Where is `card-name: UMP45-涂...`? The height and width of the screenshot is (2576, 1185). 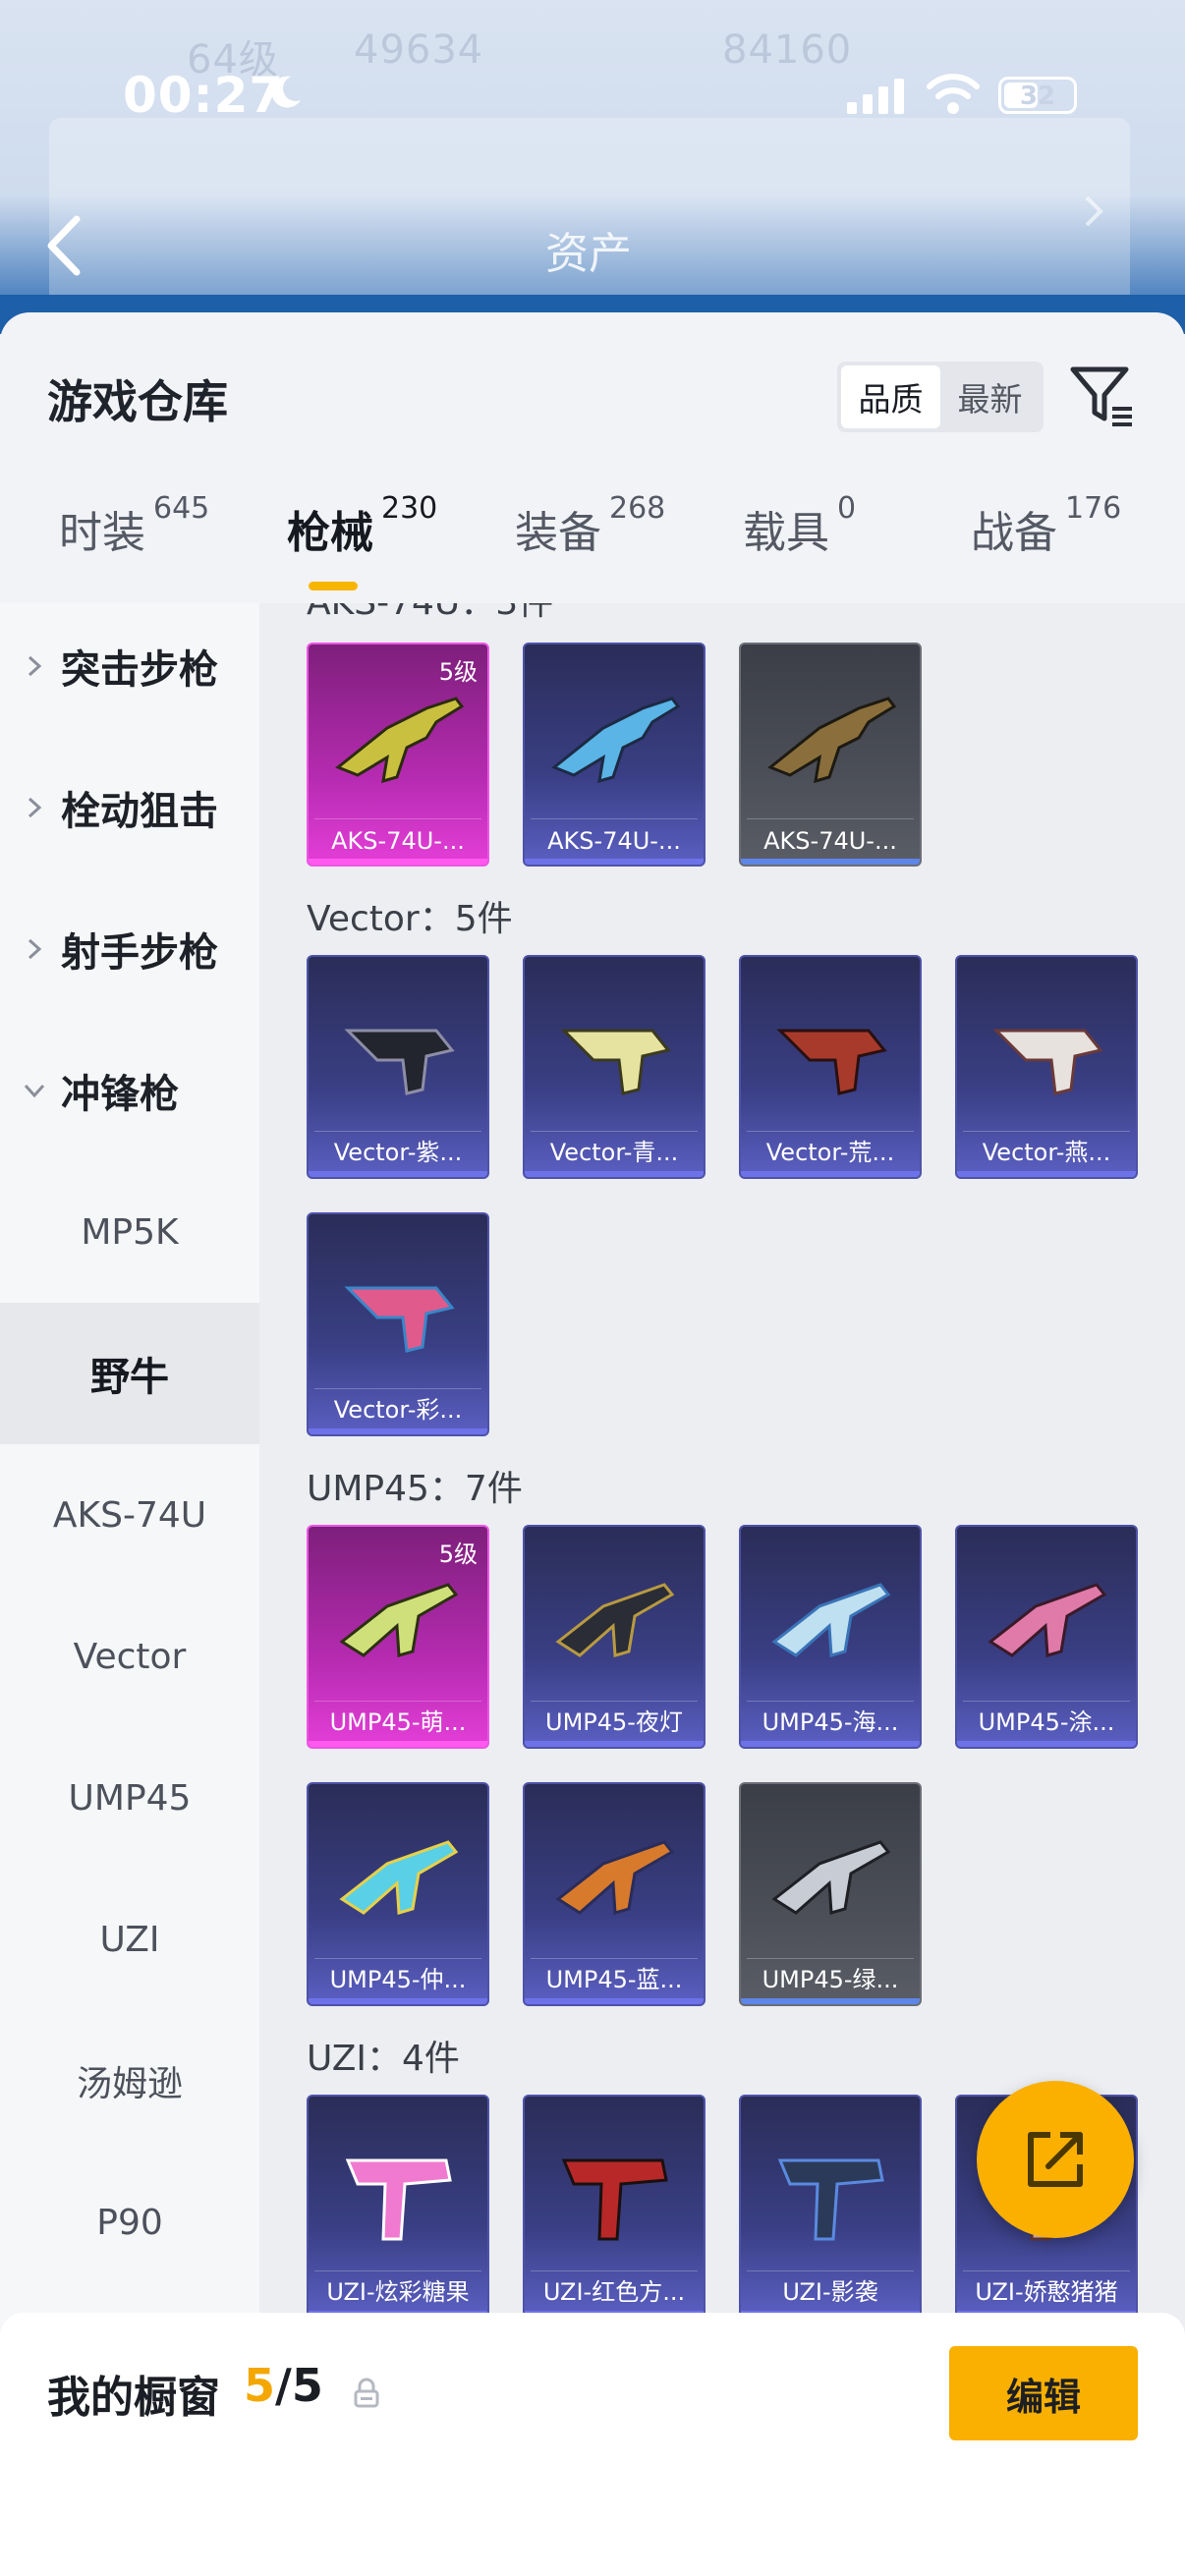 card-name: UMP45-涂... is located at coordinates (1046, 1722).